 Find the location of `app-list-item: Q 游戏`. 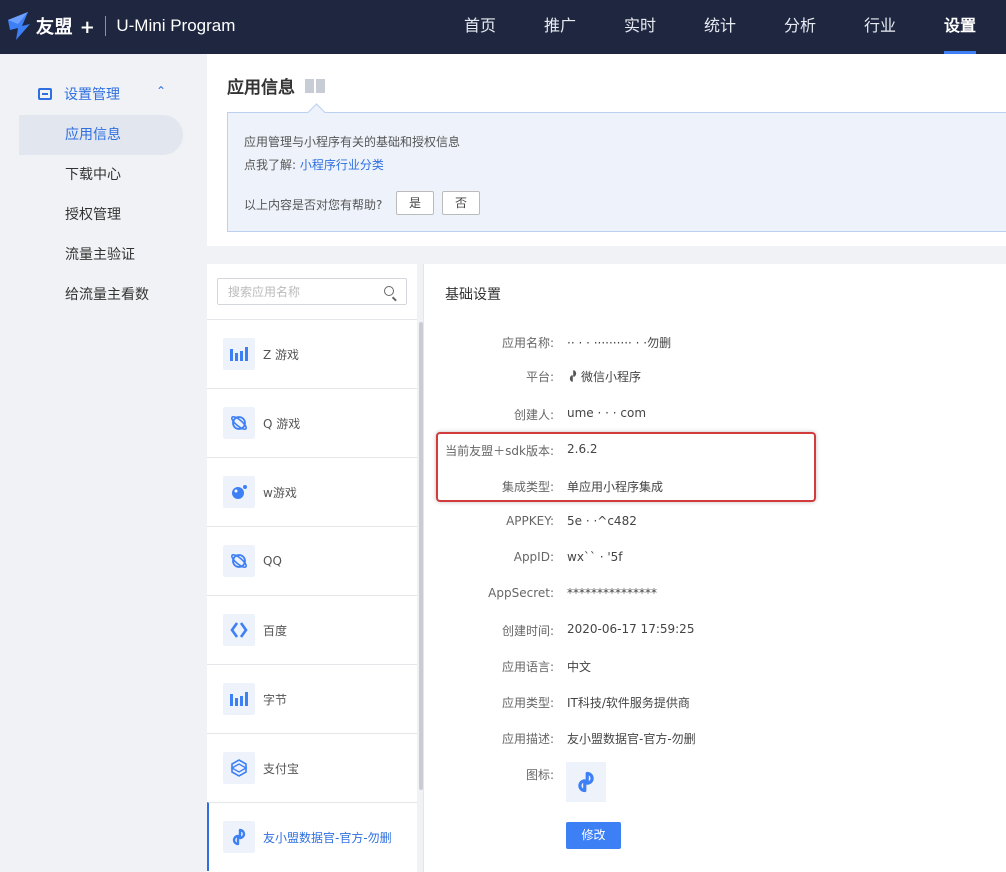

app-list-item: Q 游戏 is located at coordinates (312, 422).